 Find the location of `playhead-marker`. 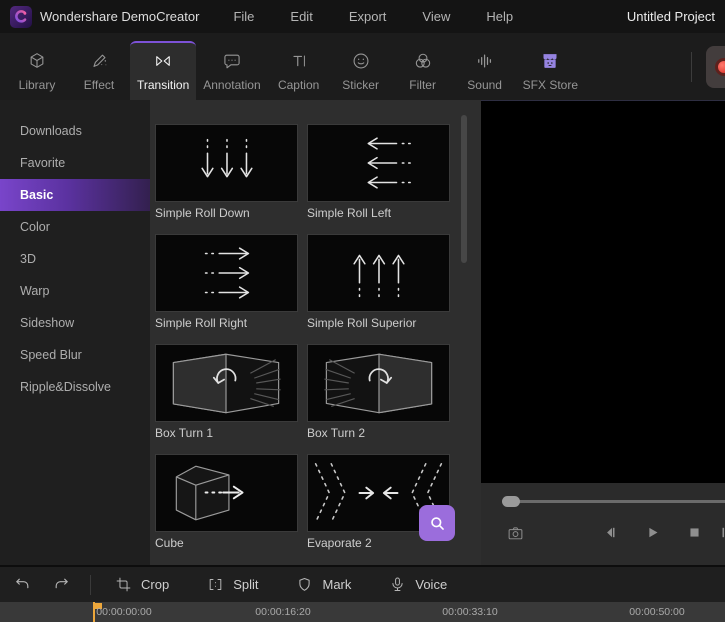

playhead-marker is located at coordinates (97, 612).